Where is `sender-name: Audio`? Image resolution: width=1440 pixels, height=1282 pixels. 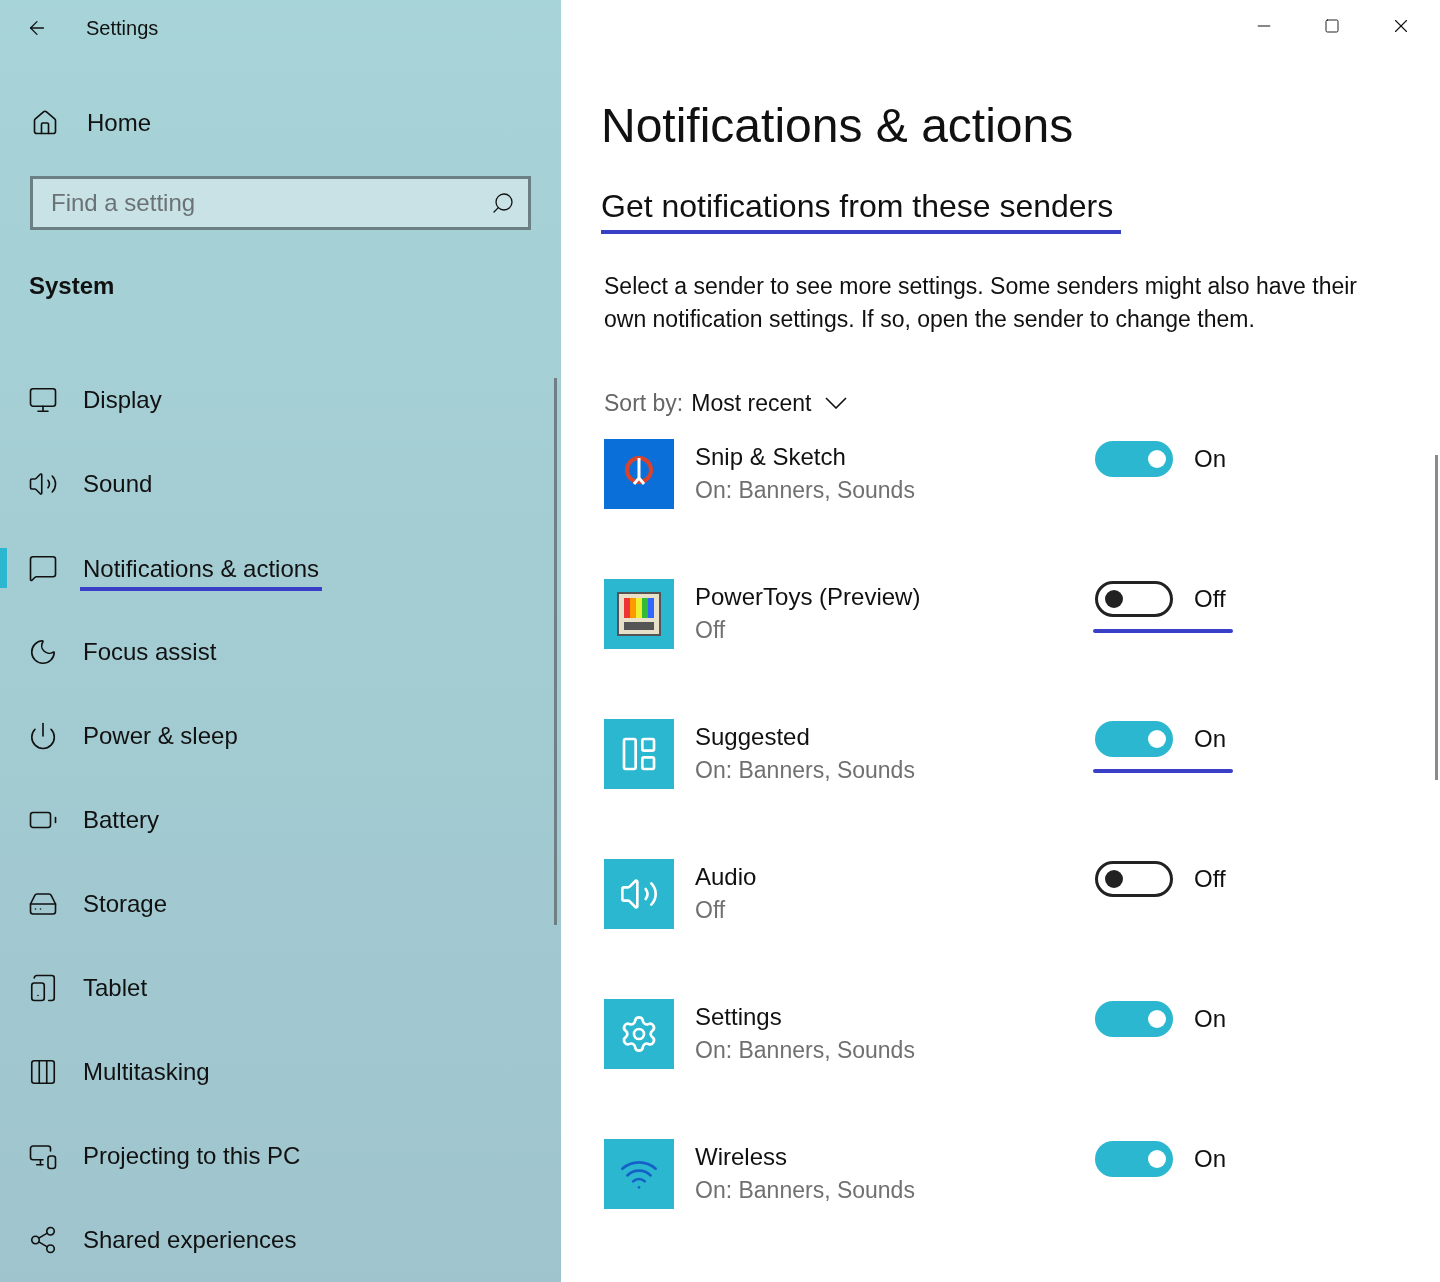 sender-name: Audio is located at coordinates (895, 876).